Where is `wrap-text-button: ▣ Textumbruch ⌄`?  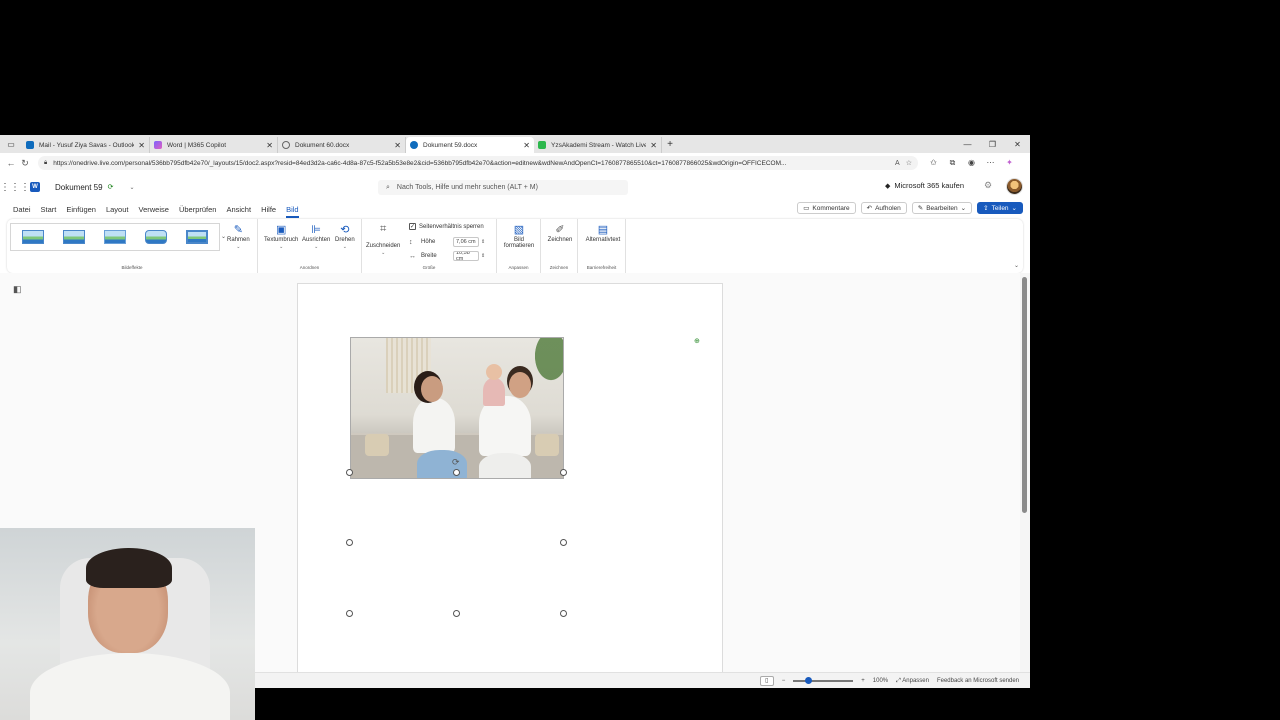 wrap-text-button: ▣ Textumbruch ⌄ is located at coordinates (281, 236).